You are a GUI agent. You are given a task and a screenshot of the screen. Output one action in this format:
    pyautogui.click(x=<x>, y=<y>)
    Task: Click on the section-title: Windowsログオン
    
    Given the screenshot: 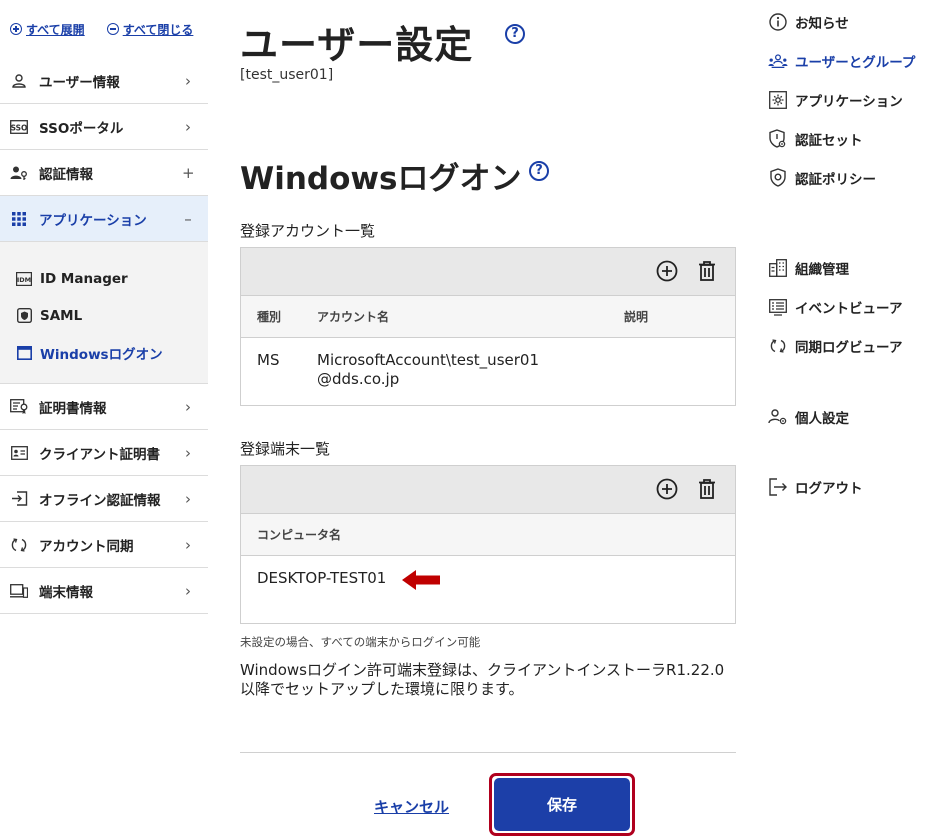 What is the action you would take?
    pyautogui.click(x=381, y=179)
    